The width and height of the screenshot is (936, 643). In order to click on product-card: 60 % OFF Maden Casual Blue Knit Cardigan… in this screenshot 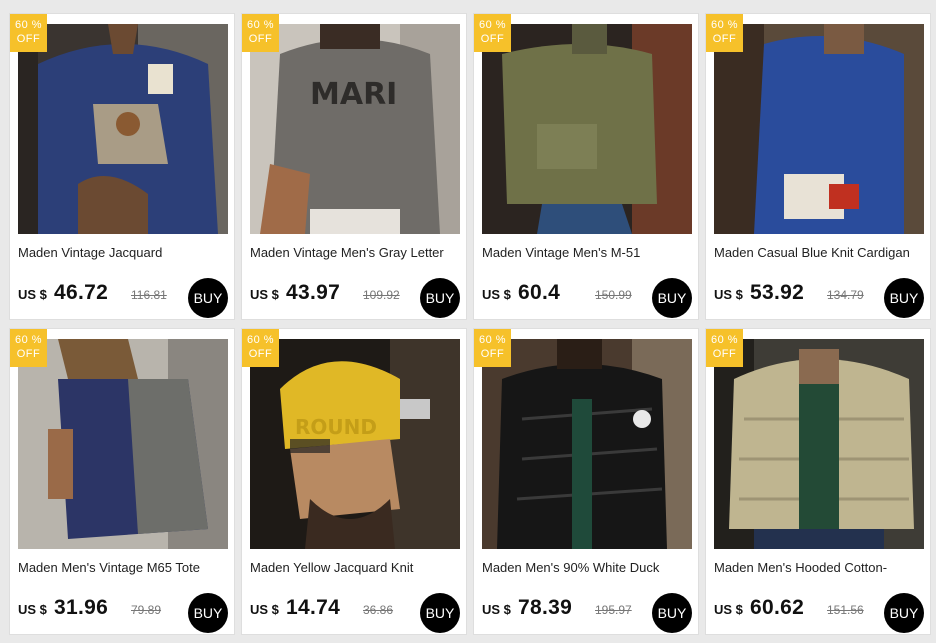, I will do `click(818, 166)`.